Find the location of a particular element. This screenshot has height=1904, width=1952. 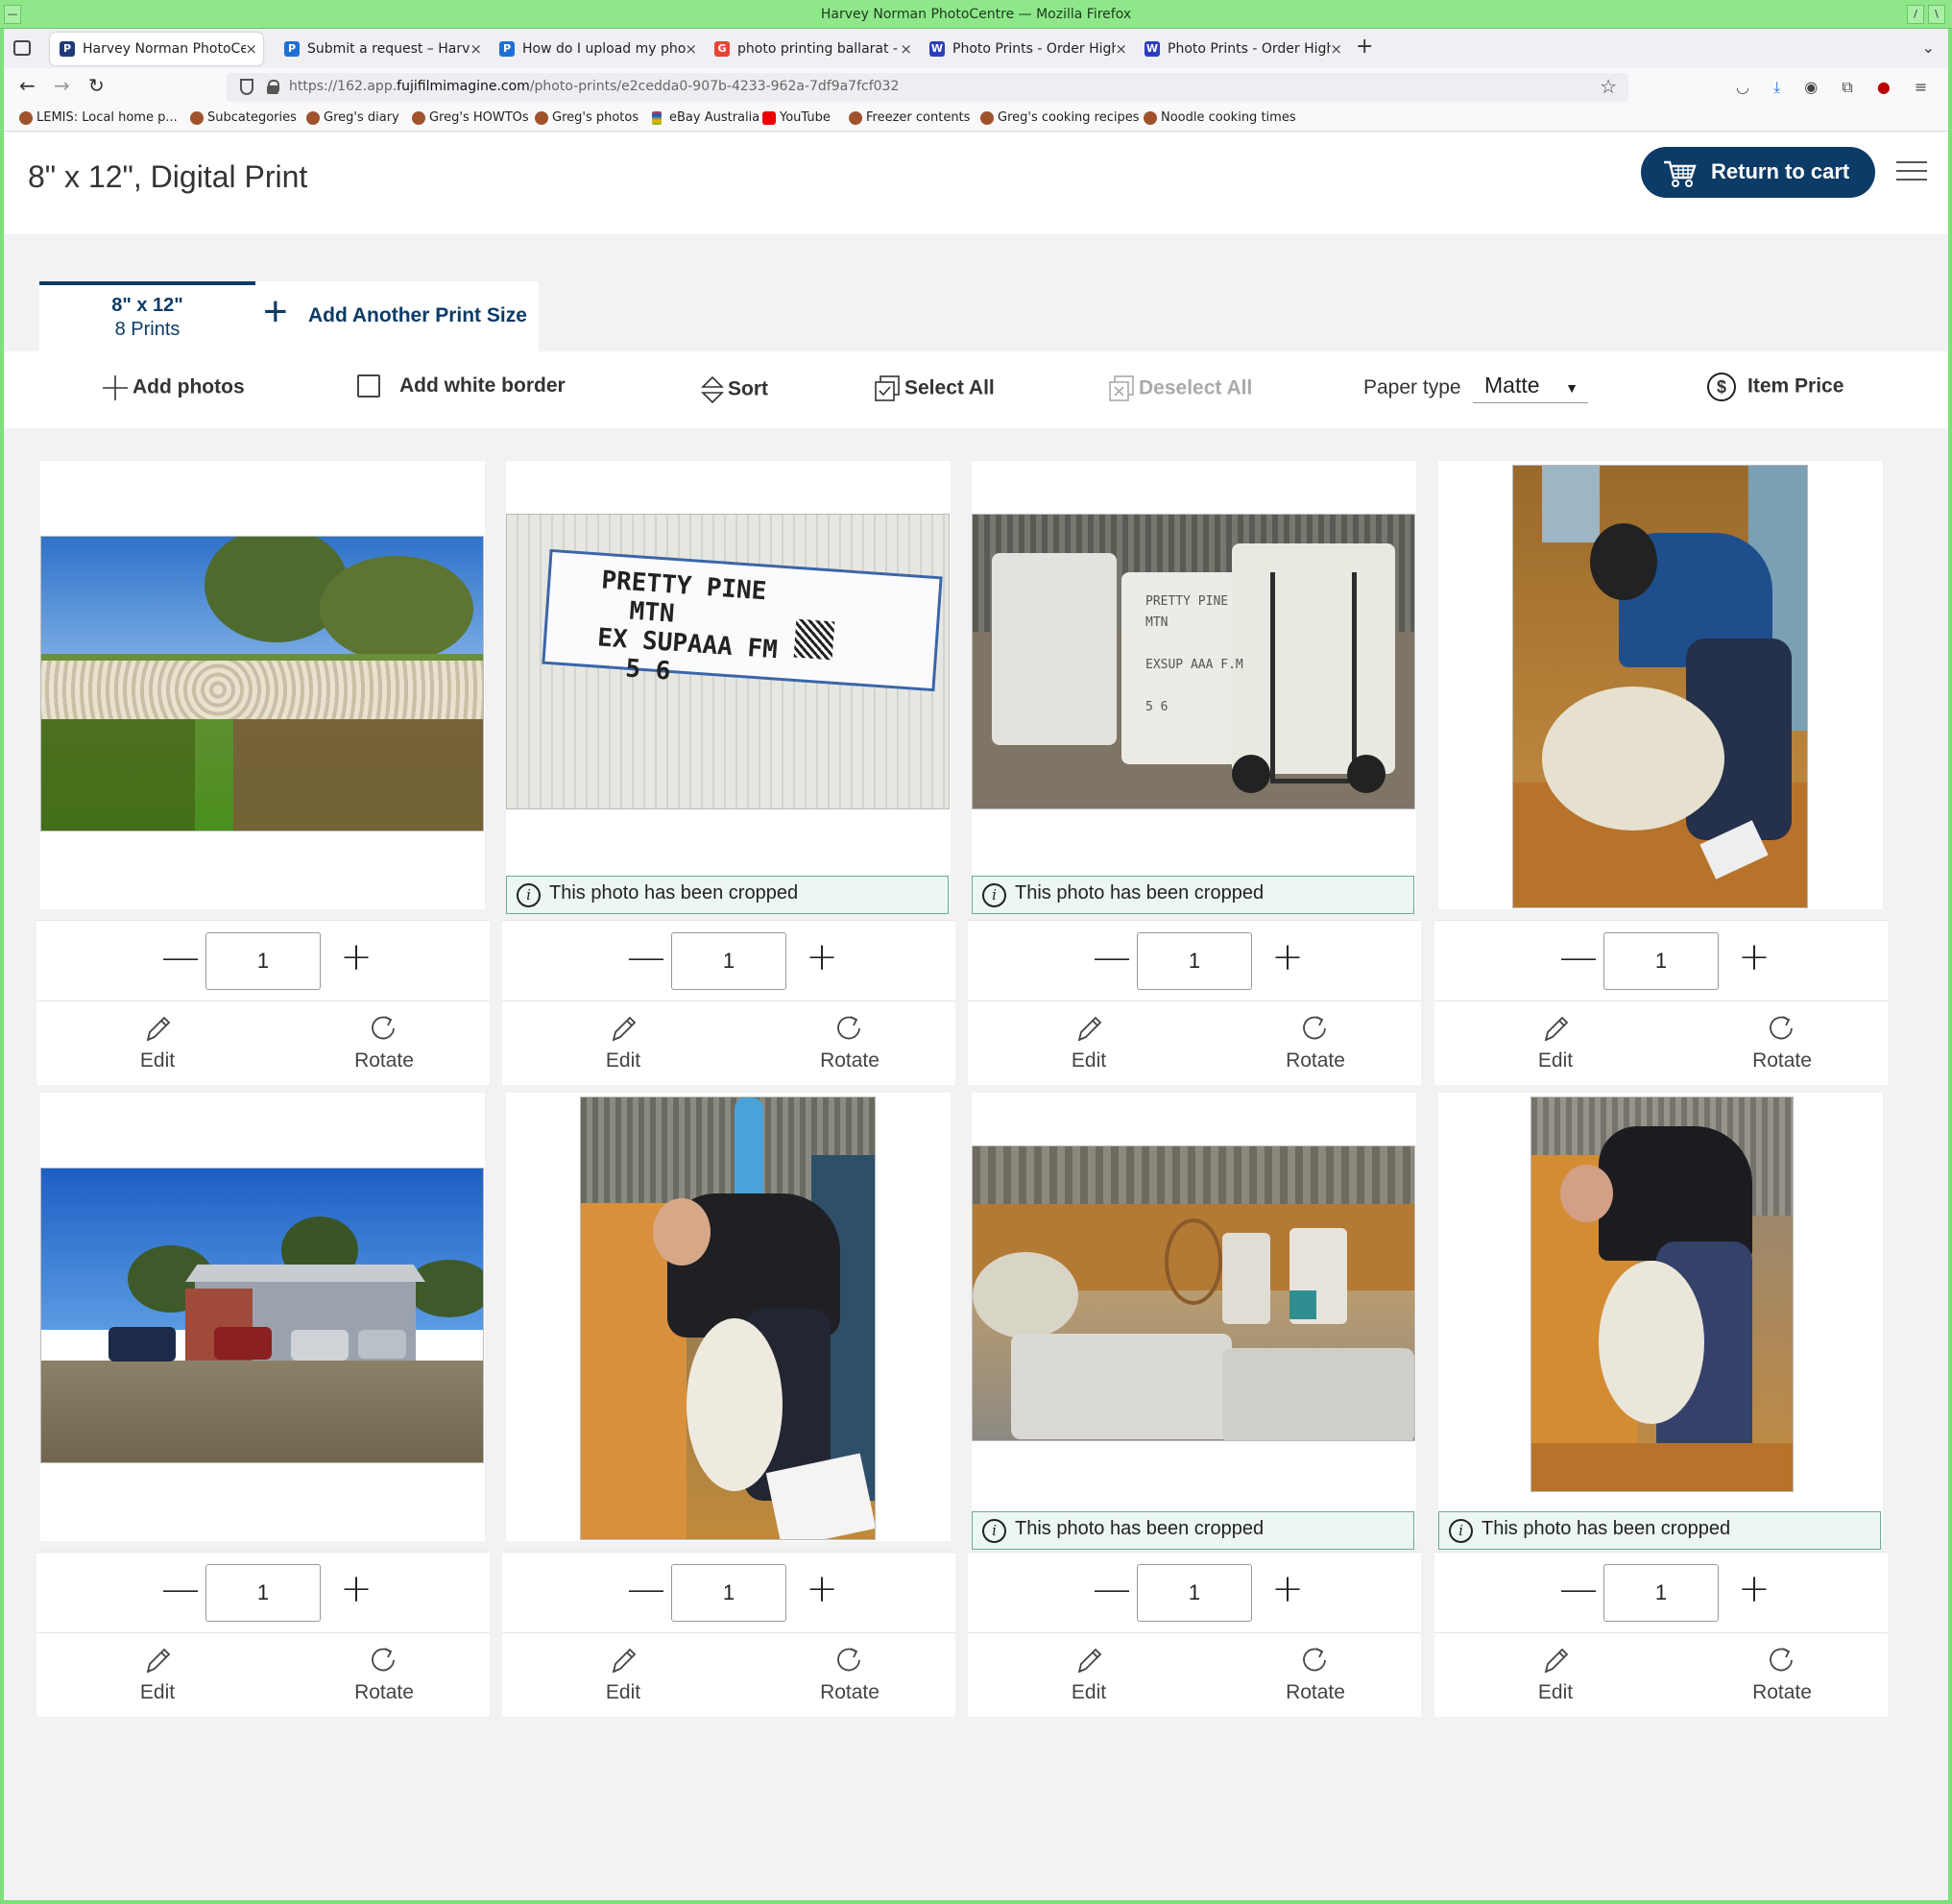

reload-button: ↻ is located at coordinates (96, 86).